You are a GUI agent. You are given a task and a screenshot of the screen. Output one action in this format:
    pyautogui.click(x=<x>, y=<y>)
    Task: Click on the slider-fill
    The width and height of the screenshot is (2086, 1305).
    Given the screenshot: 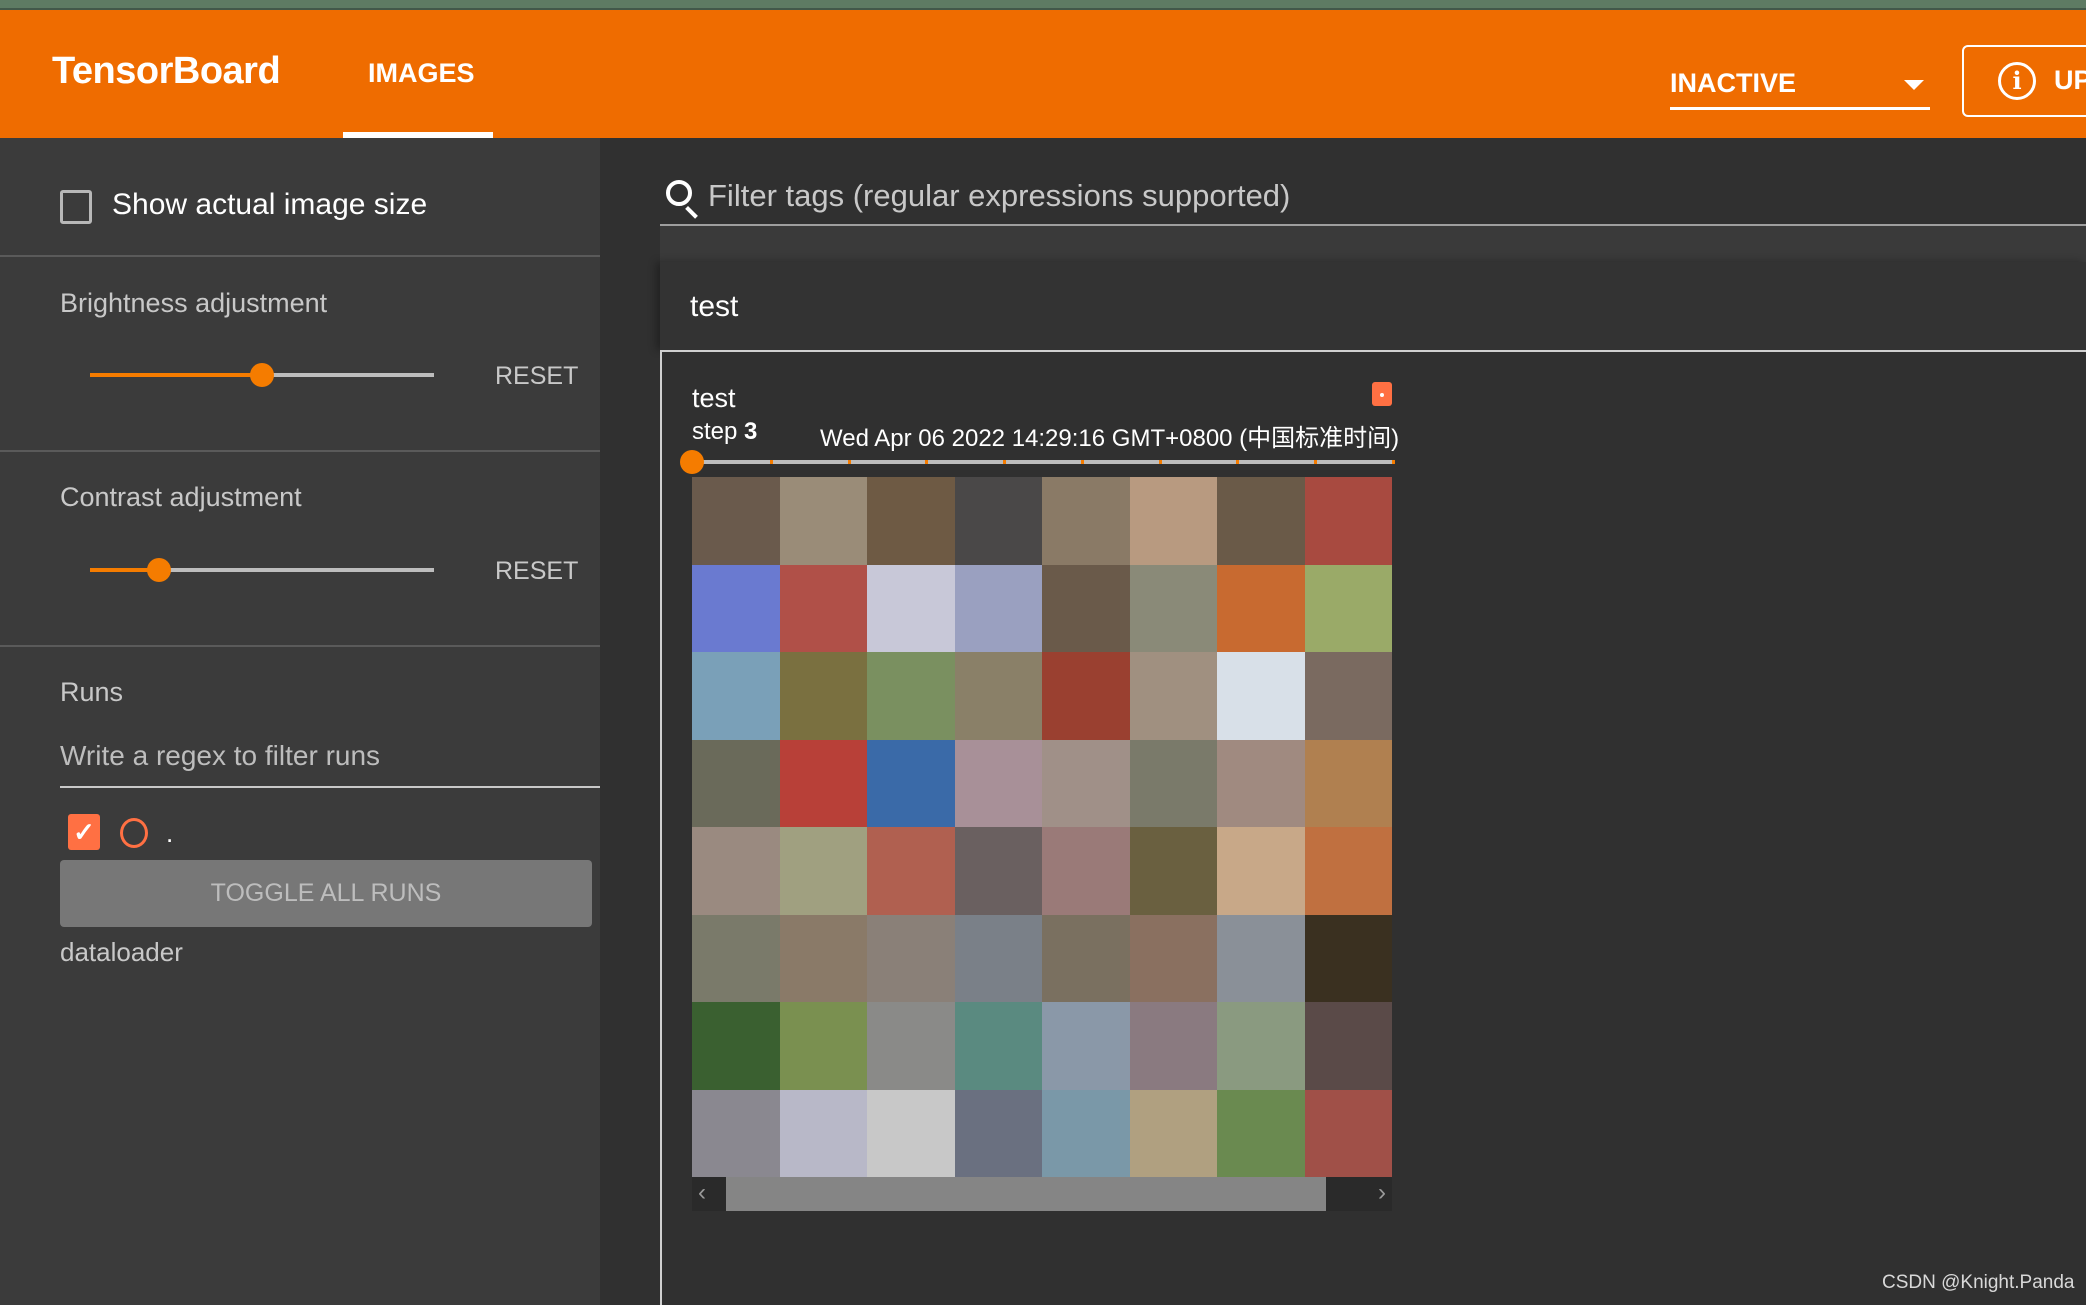 What is the action you would take?
    pyautogui.click(x=176, y=375)
    